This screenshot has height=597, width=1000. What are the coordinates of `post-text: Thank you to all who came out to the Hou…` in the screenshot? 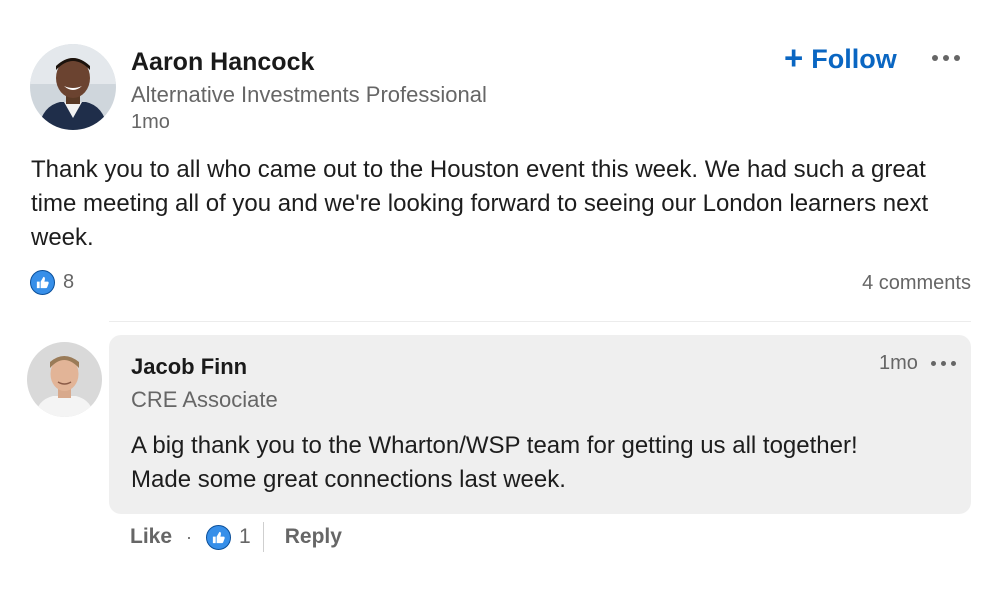 It's located at (480, 203).